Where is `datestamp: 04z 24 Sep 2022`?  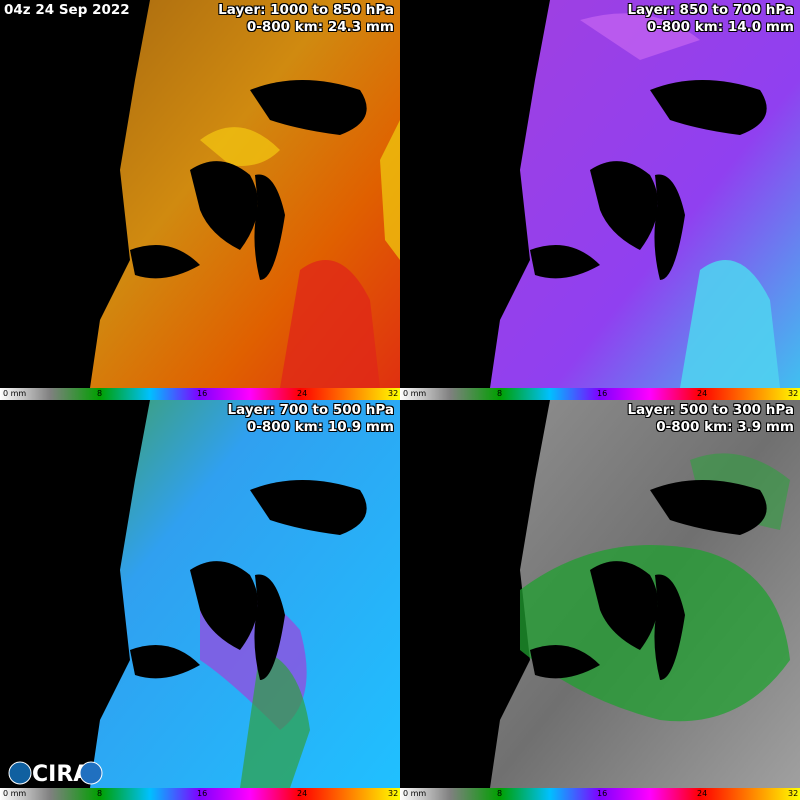 datestamp: 04z 24 Sep 2022 is located at coordinates (67, 10).